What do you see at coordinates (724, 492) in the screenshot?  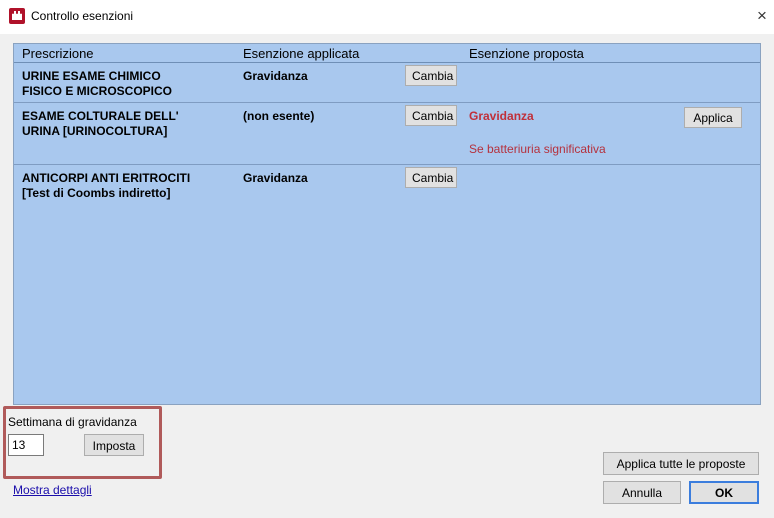 I see `ok-button: OK` at bounding box center [724, 492].